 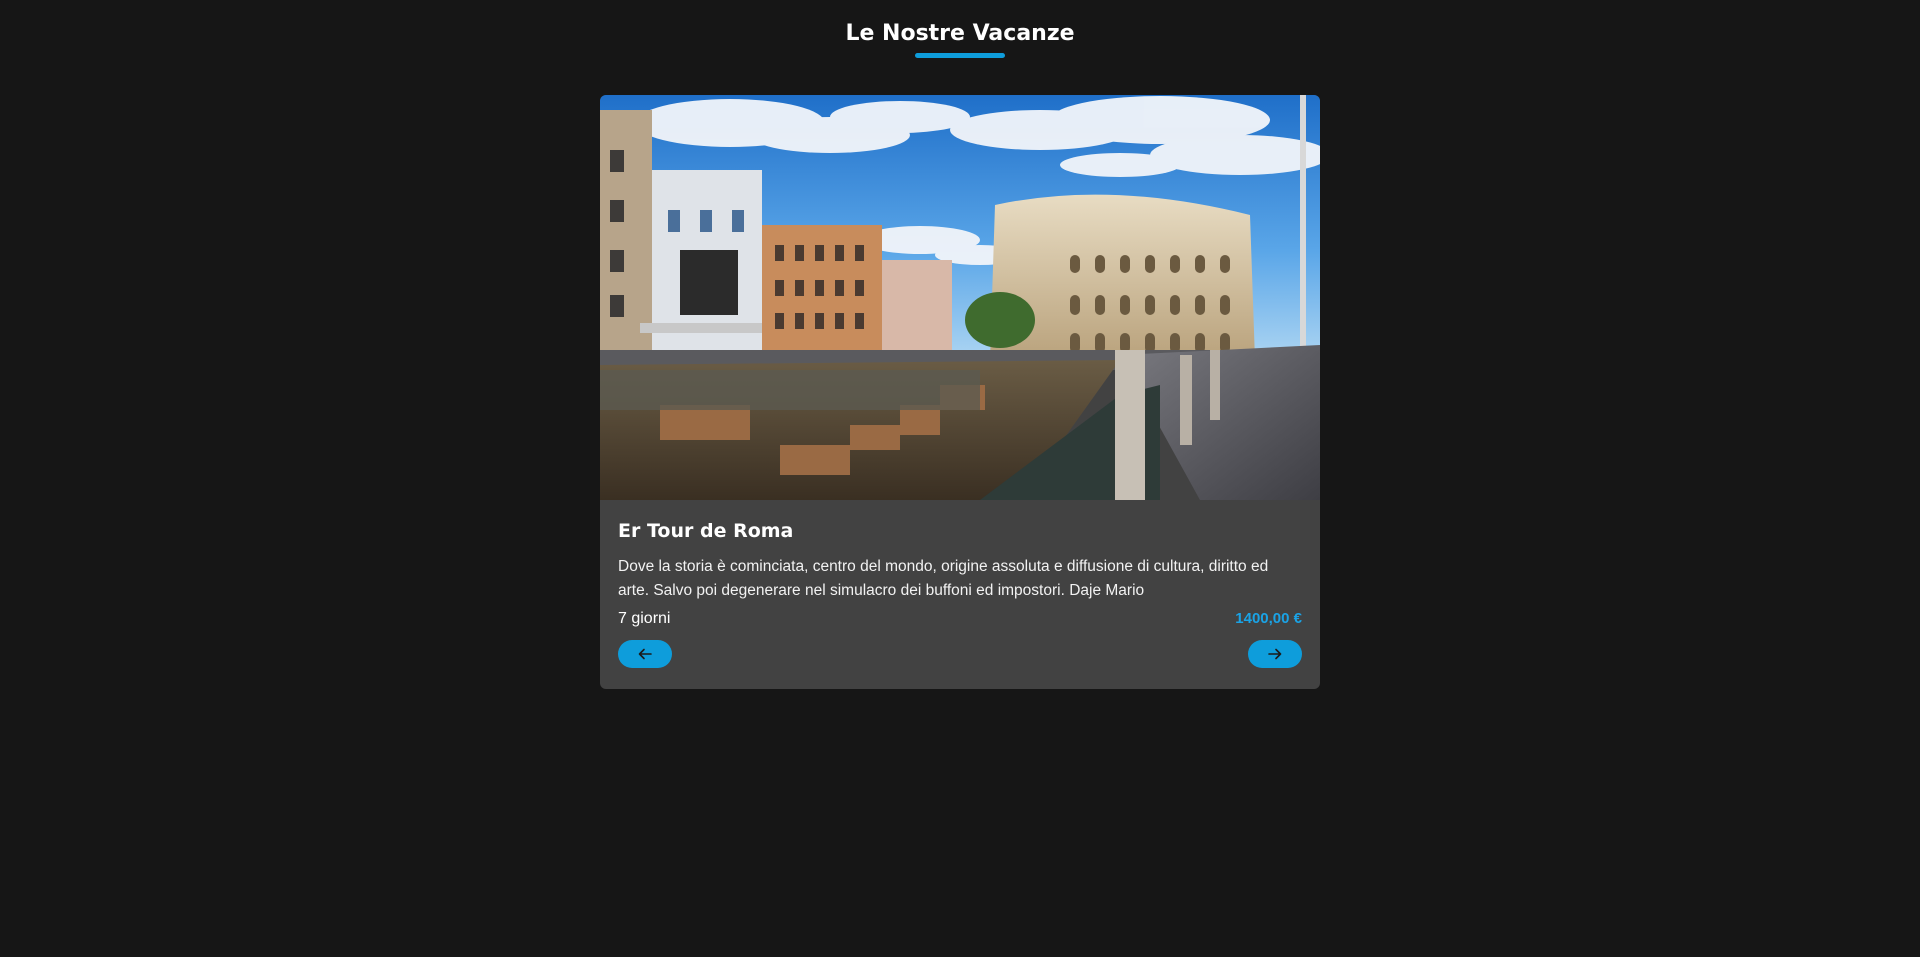 What do you see at coordinates (706, 531) in the screenshot?
I see `card-title: Er Tour de Roma` at bounding box center [706, 531].